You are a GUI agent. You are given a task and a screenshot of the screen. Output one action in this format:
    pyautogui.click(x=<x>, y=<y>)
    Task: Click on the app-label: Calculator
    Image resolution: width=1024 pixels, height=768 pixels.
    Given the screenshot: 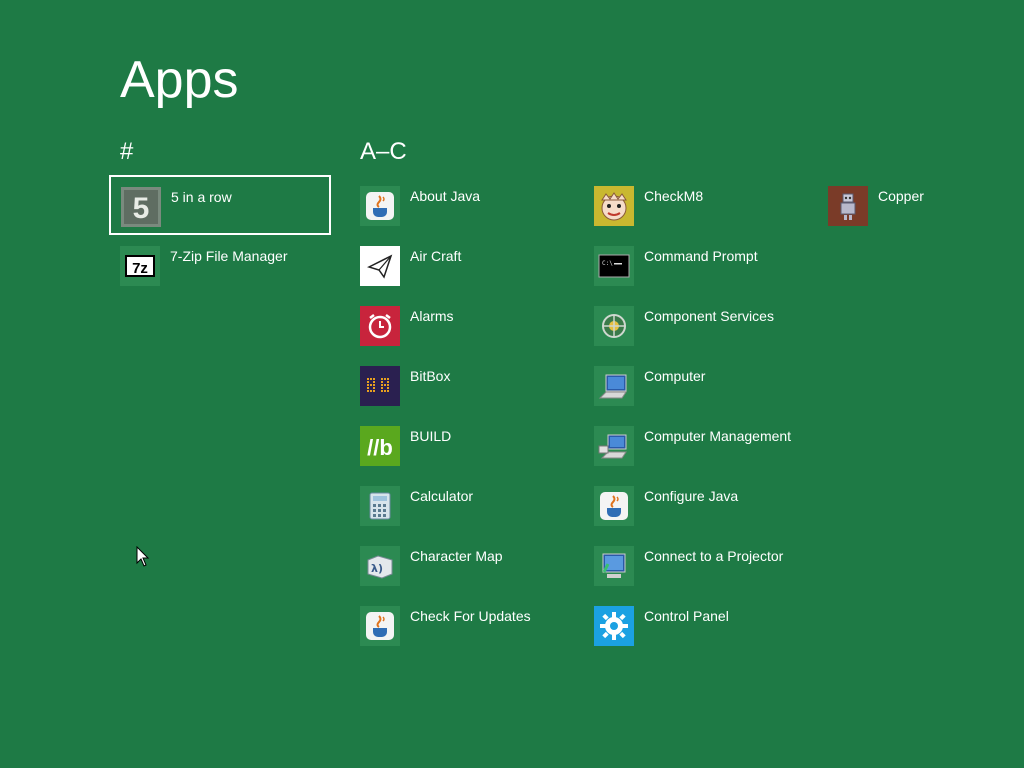 What is the action you would take?
    pyautogui.click(x=442, y=496)
    